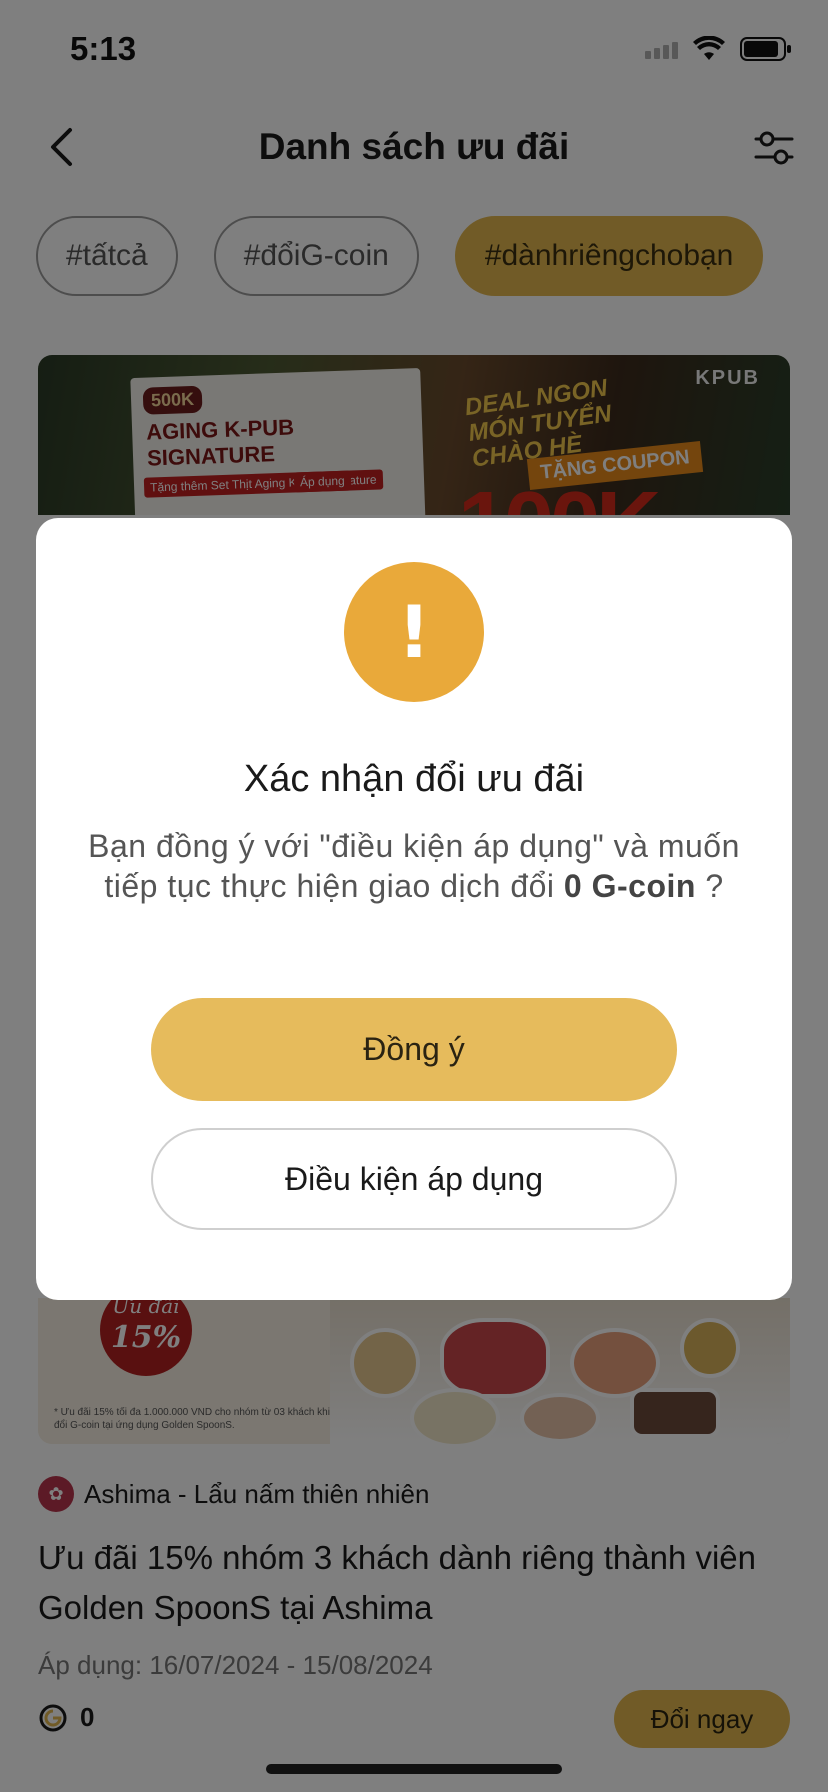 The width and height of the screenshot is (828, 1792). What do you see at coordinates (414, 779) in the screenshot?
I see `dialog-title: Xác nhận đổi ưu đãi` at bounding box center [414, 779].